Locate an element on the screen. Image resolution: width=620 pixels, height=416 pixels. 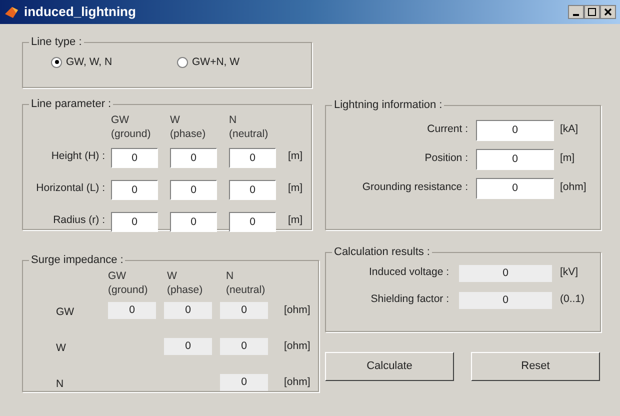
group-label: Surge impedance : is located at coordinates (77, 260).